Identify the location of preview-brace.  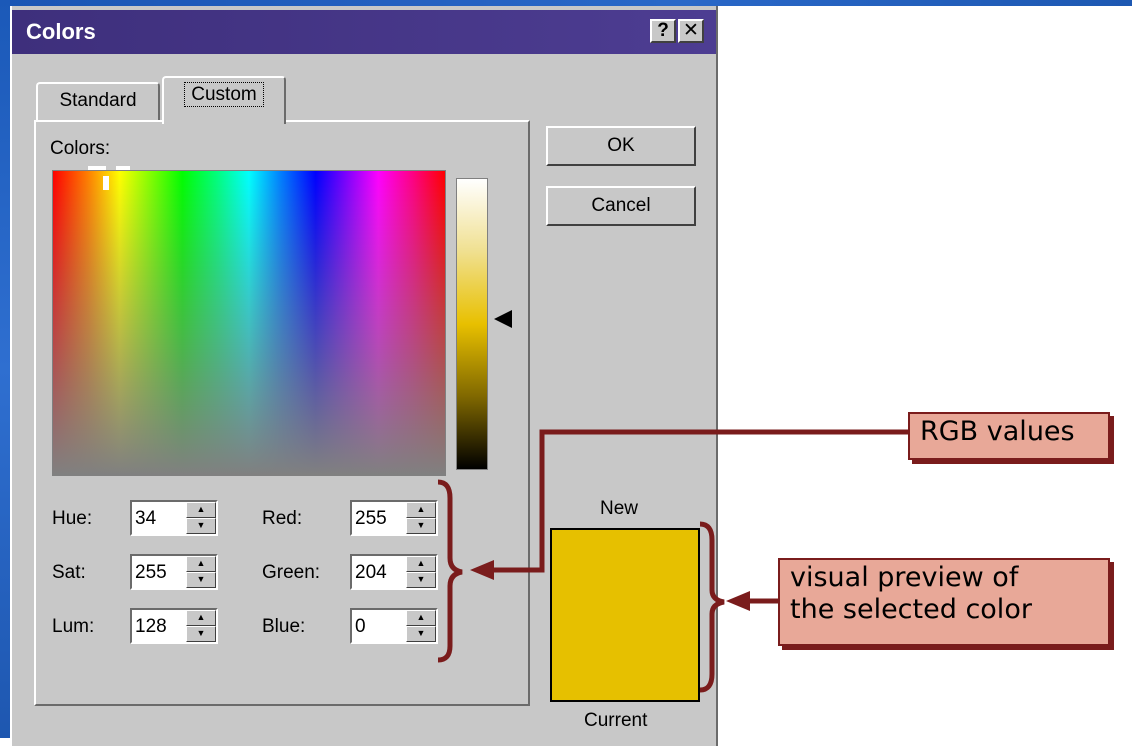
(712, 607).